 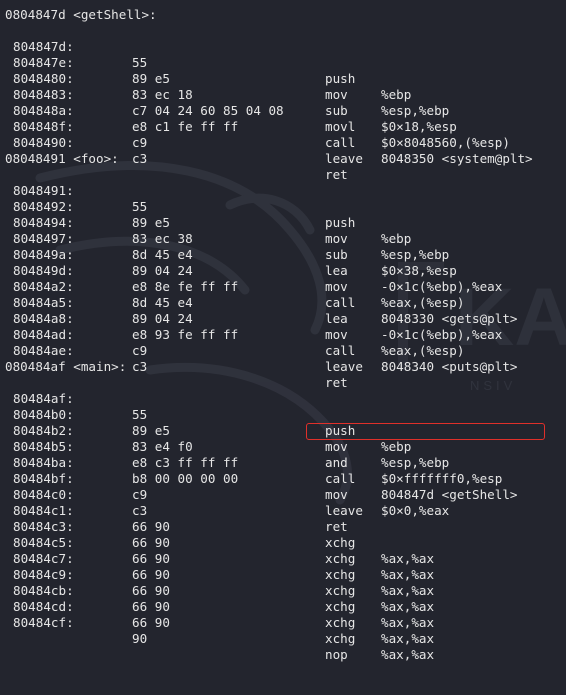 I want to click on asm-row: 80484b0: 89 e5 mov %esp,%ebp, so click(x=283, y=430).